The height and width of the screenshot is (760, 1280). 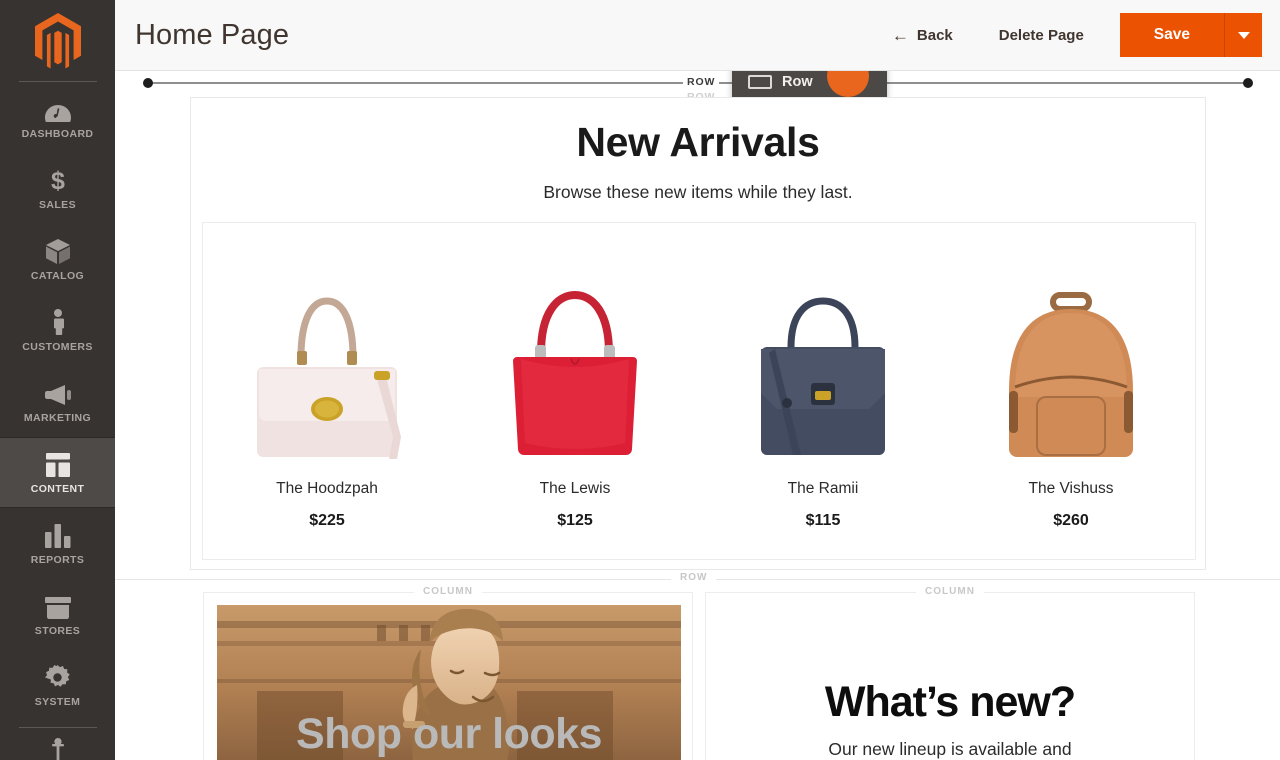 I want to click on product-price: $125, so click(x=575, y=520).